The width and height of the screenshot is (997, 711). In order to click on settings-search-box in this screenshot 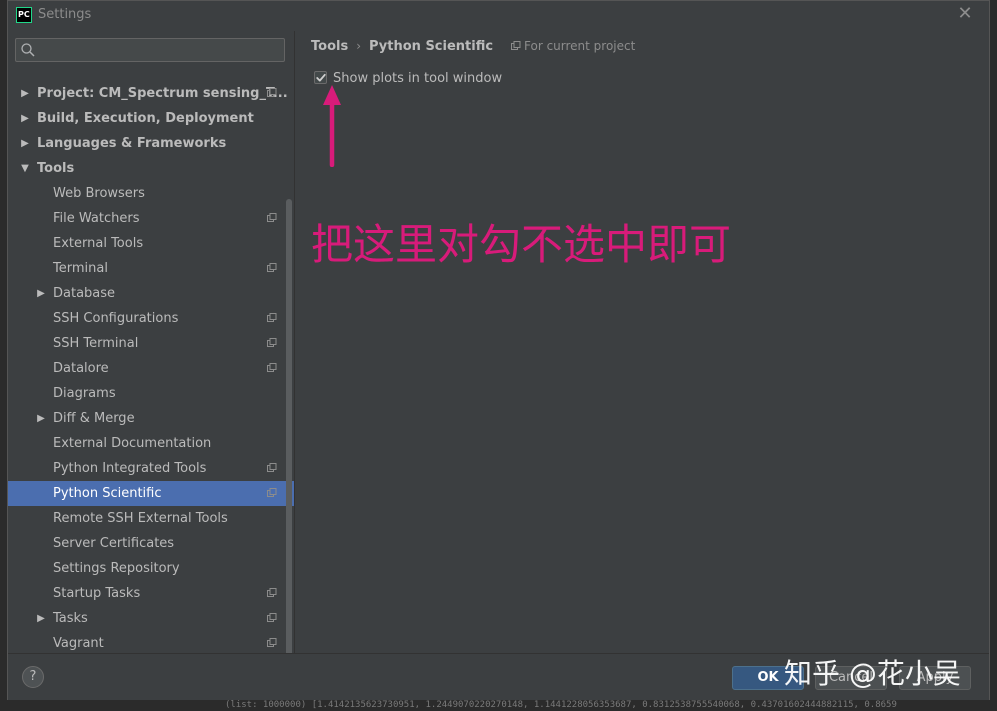, I will do `click(150, 50)`.